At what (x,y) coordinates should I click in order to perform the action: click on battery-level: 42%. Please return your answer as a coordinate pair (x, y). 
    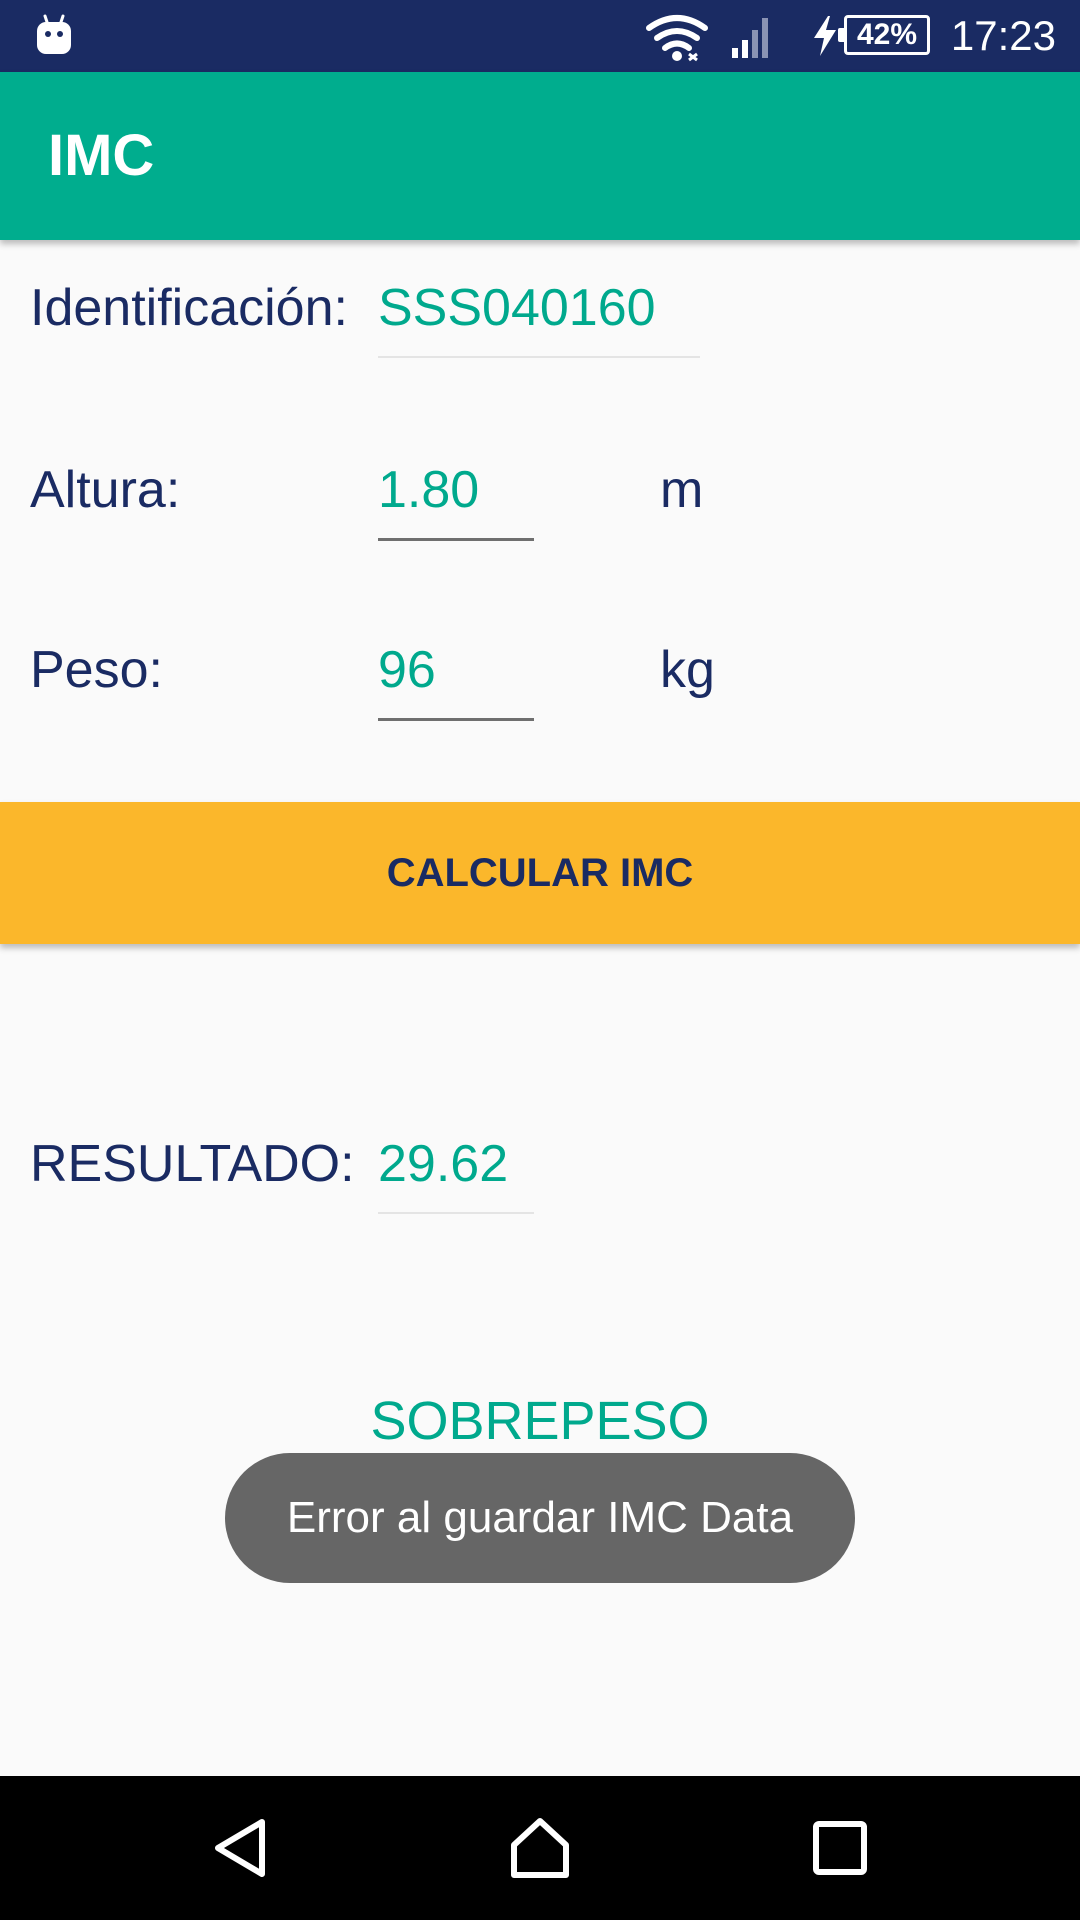
    Looking at the image, I should click on (887, 34).